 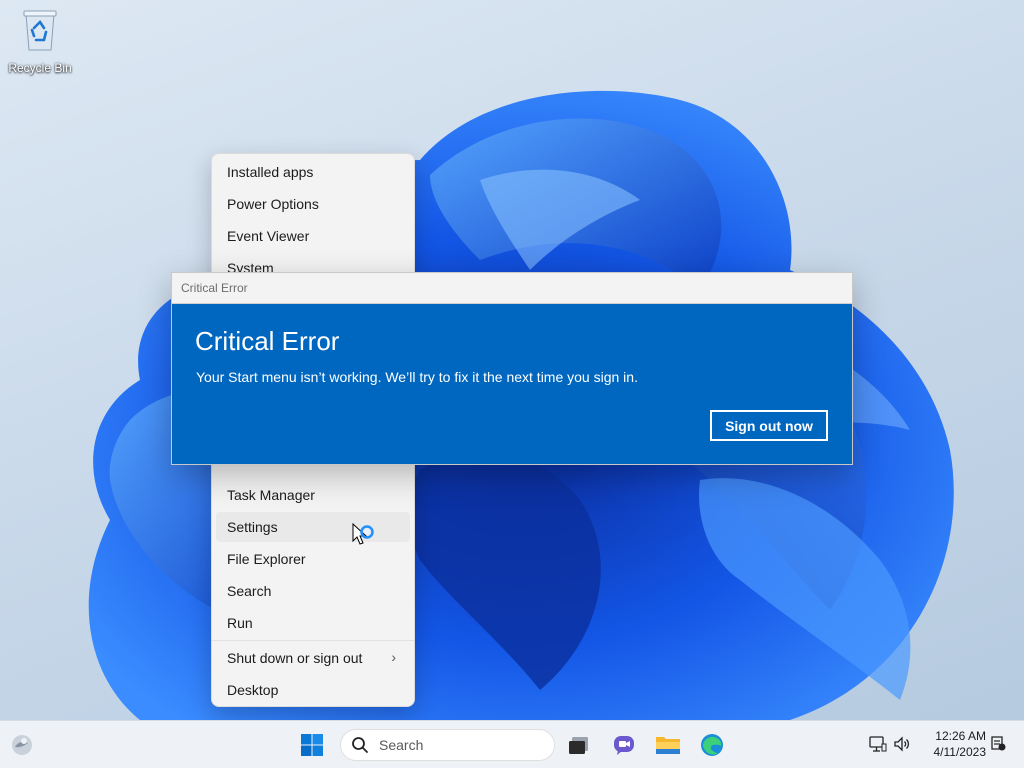 I want to click on menu-item-event-viewer: Event Viewer, so click(x=313, y=236).